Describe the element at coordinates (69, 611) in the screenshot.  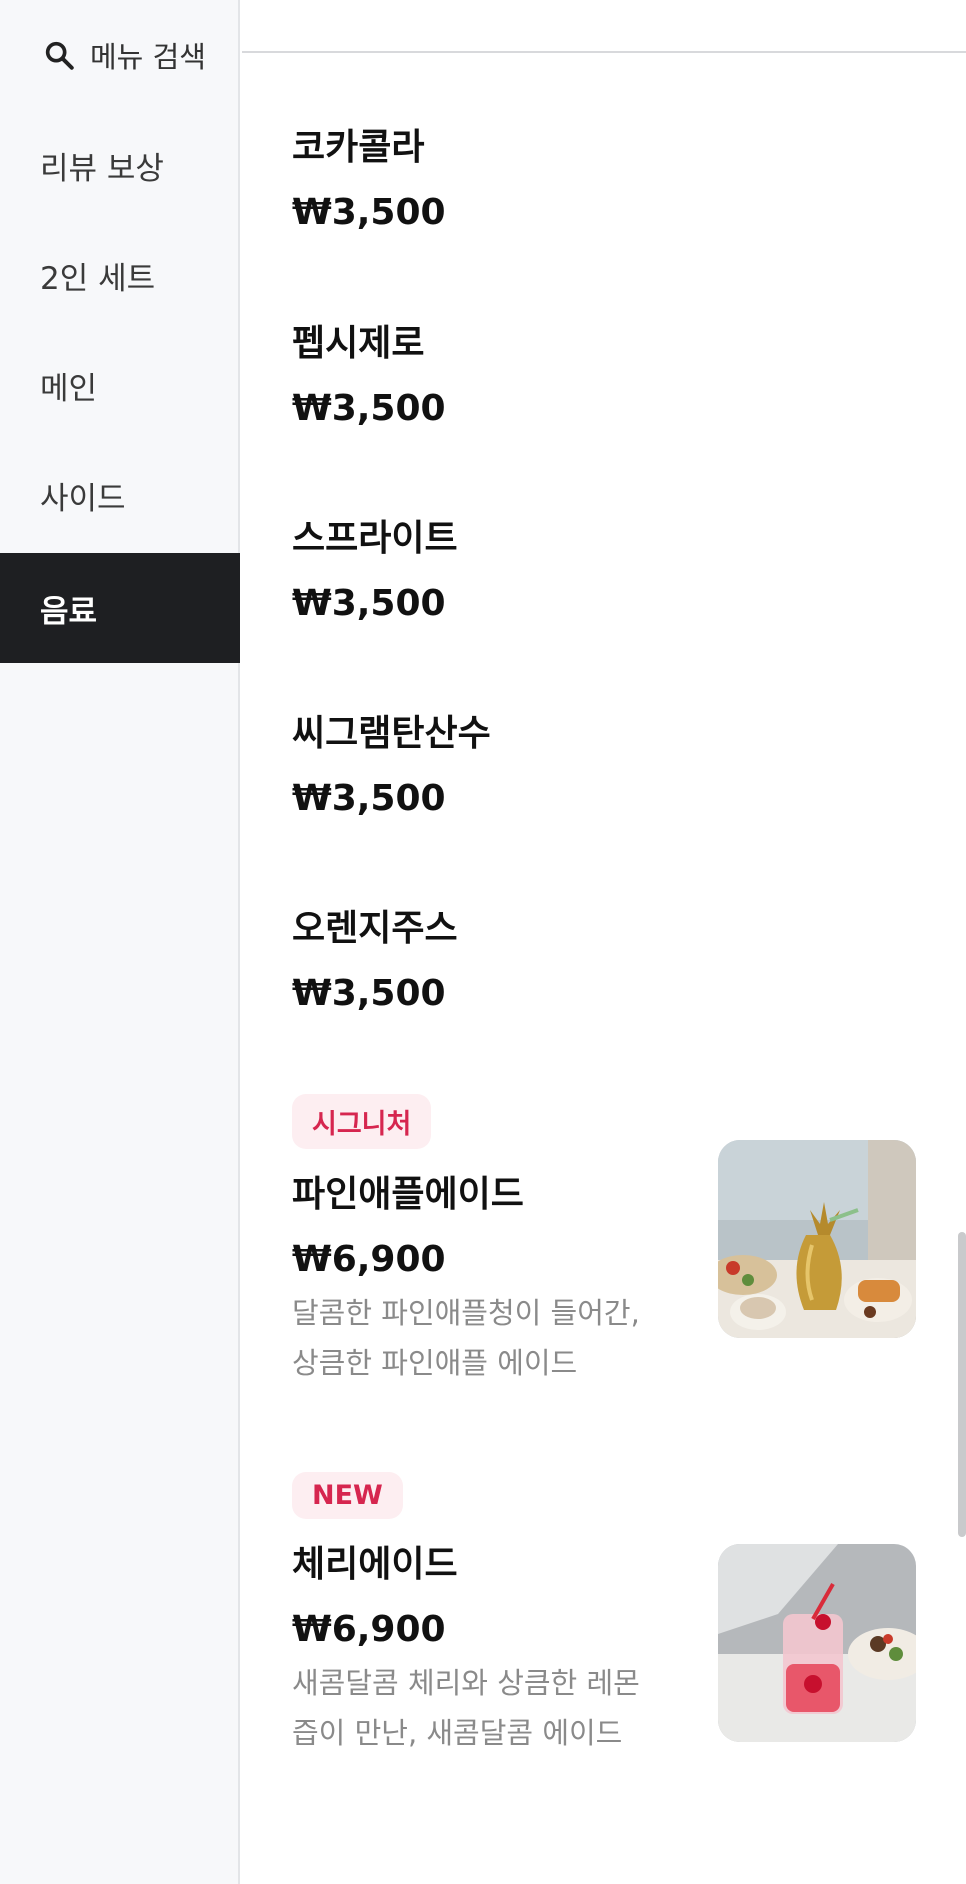
I see `category-label: 음료` at that location.